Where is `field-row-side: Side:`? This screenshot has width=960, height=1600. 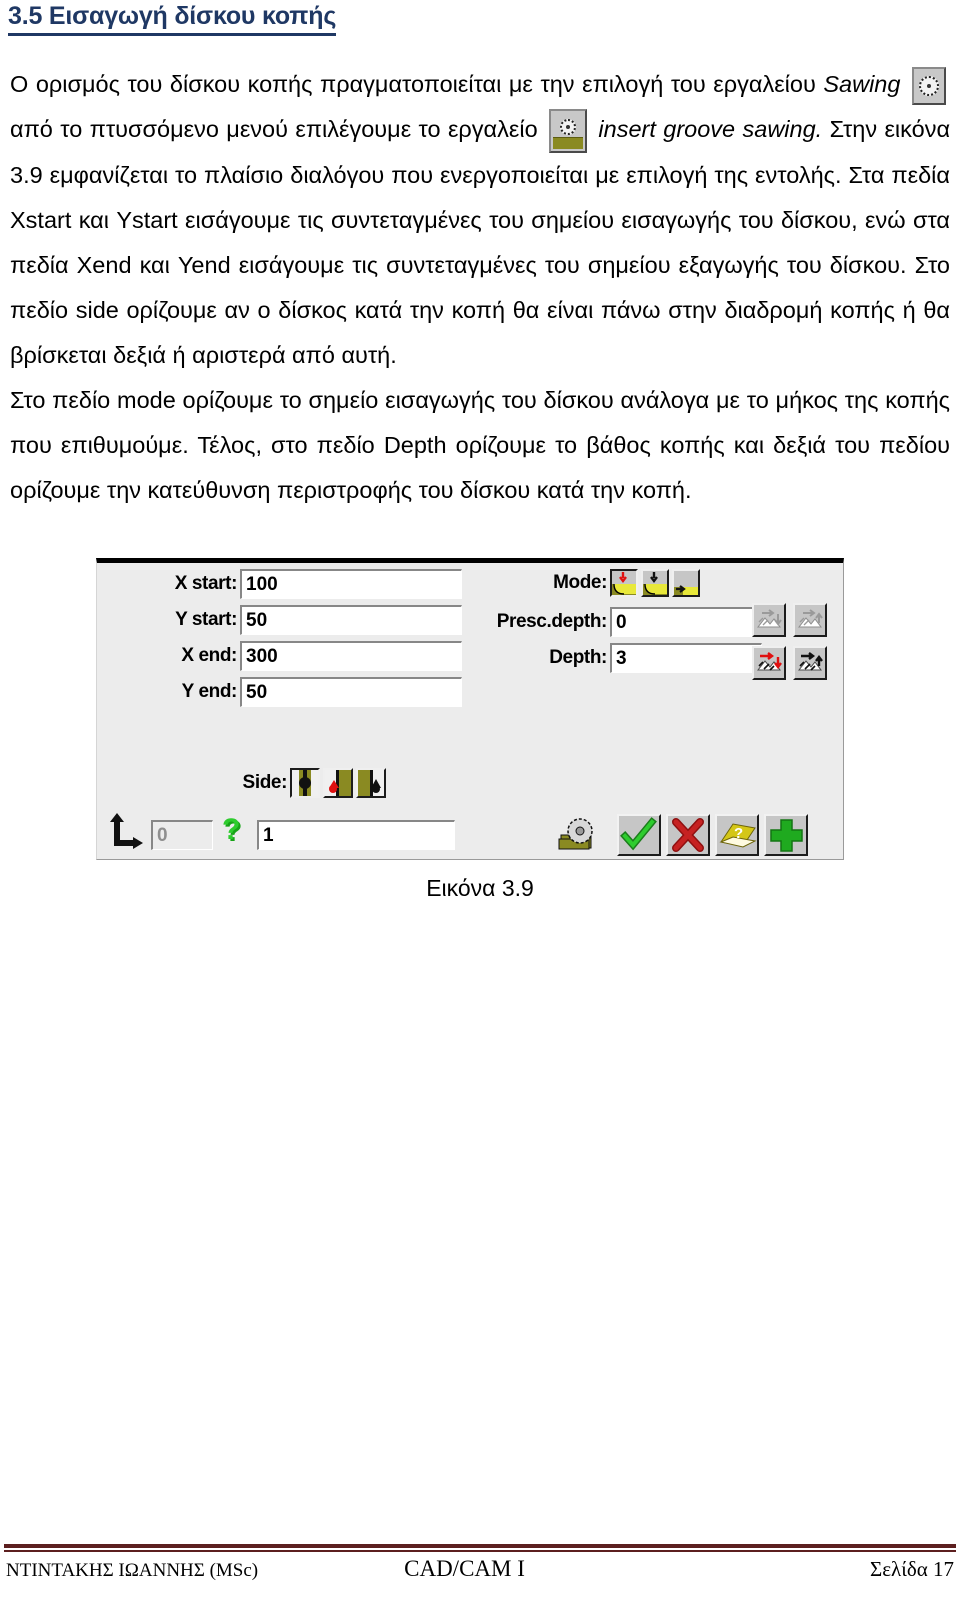 field-row-side: Side: is located at coordinates (307, 783).